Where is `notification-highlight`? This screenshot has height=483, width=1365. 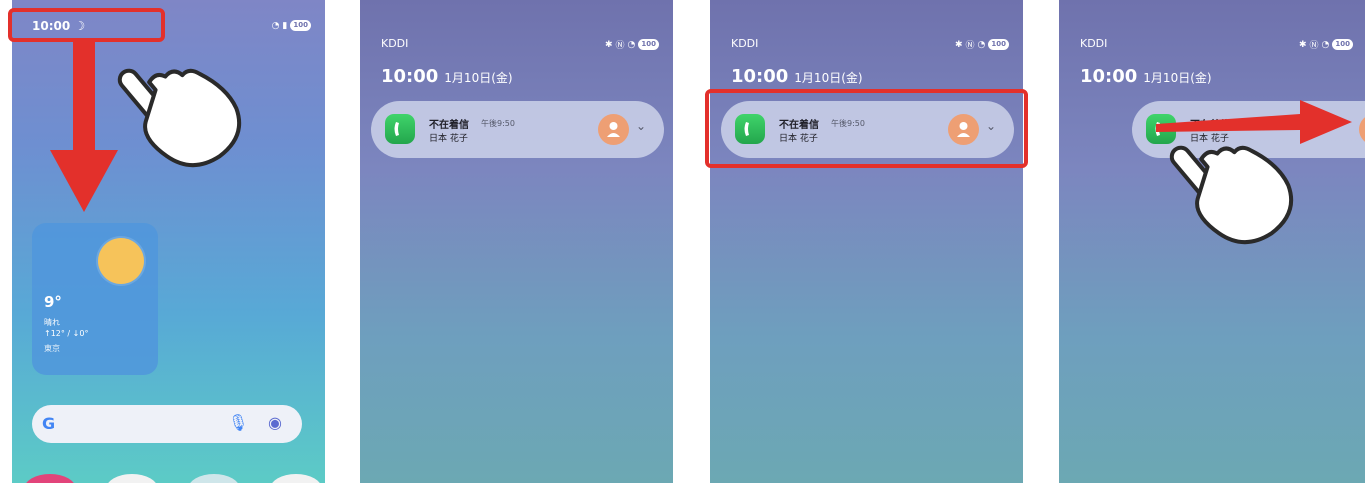
notification-highlight is located at coordinates (866, 128).